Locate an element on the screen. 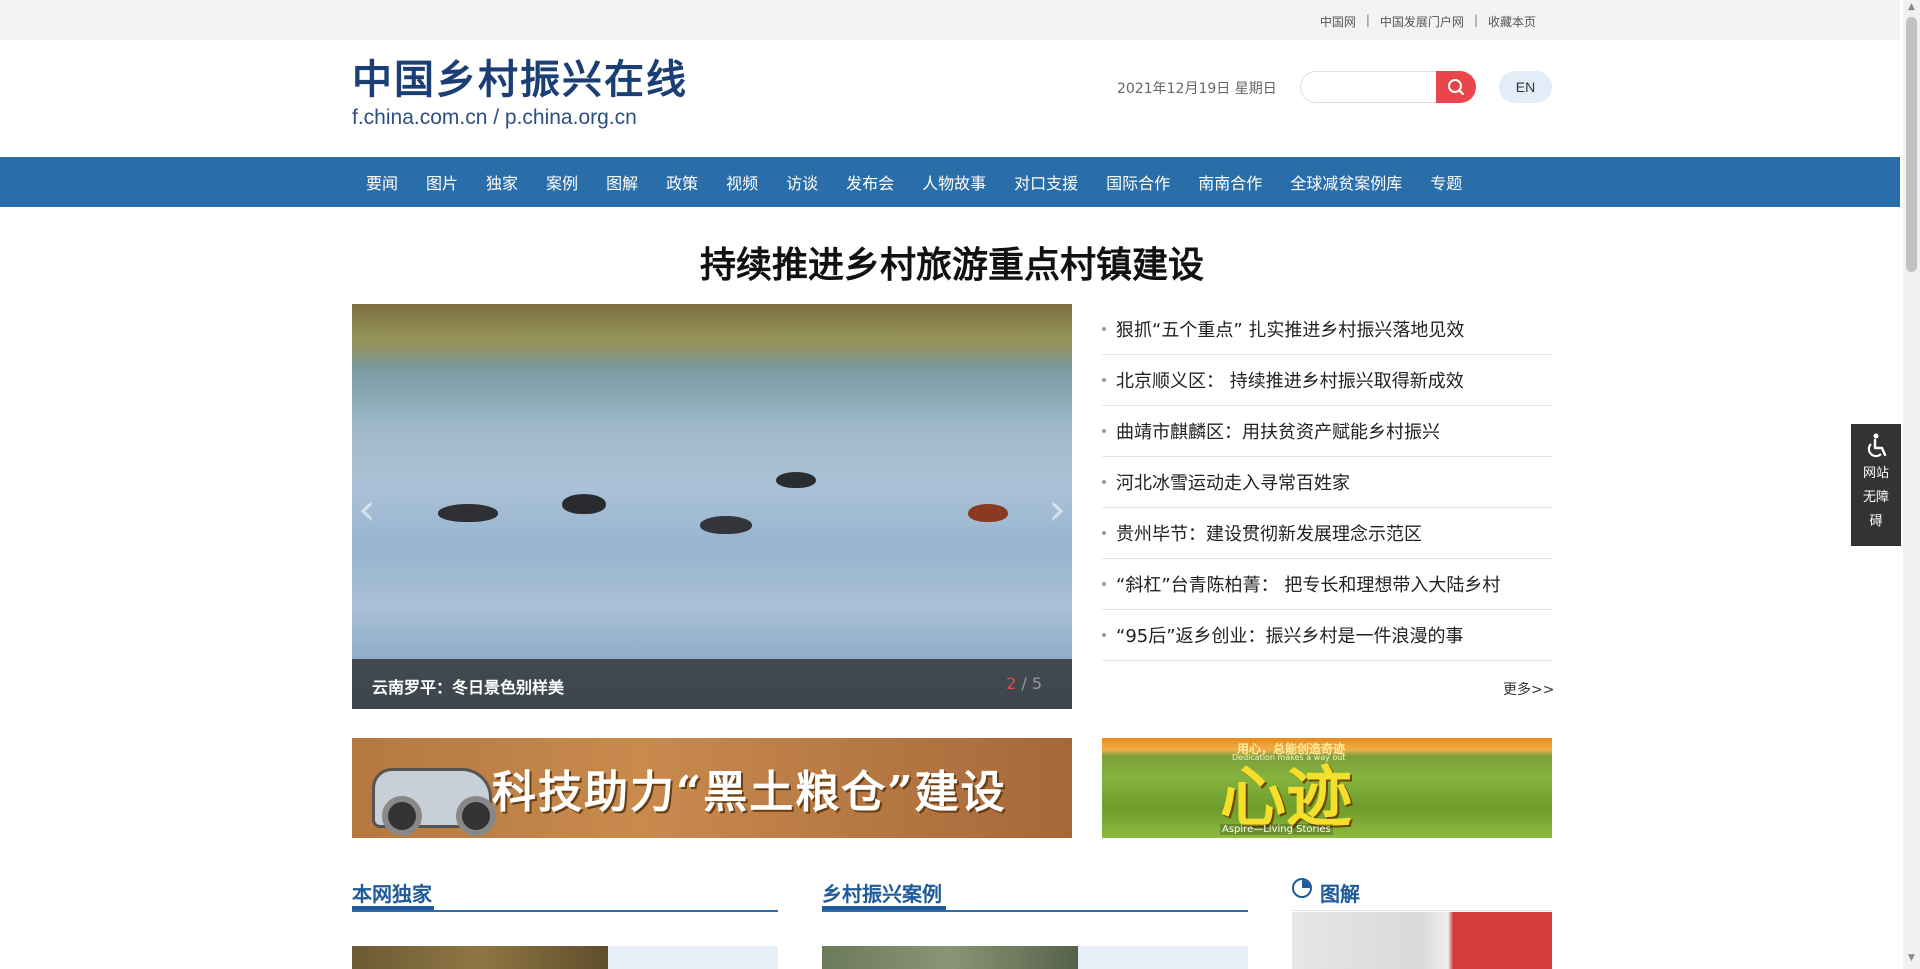  nav-item-video: 视频 is located at coordinates (742, 182).